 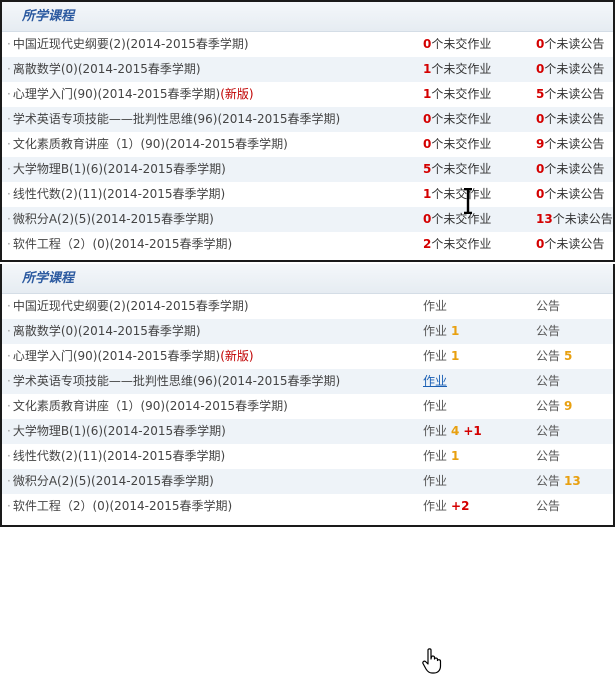 I want to click on unread-announcement-link: 9个未读公告, so click(x=570, y=144).